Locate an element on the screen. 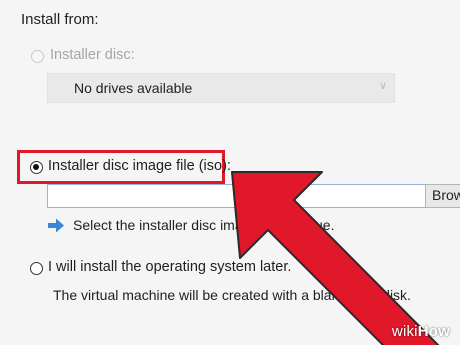  wikihow-watermark: wikiHow is located at coordinates (421, 331).